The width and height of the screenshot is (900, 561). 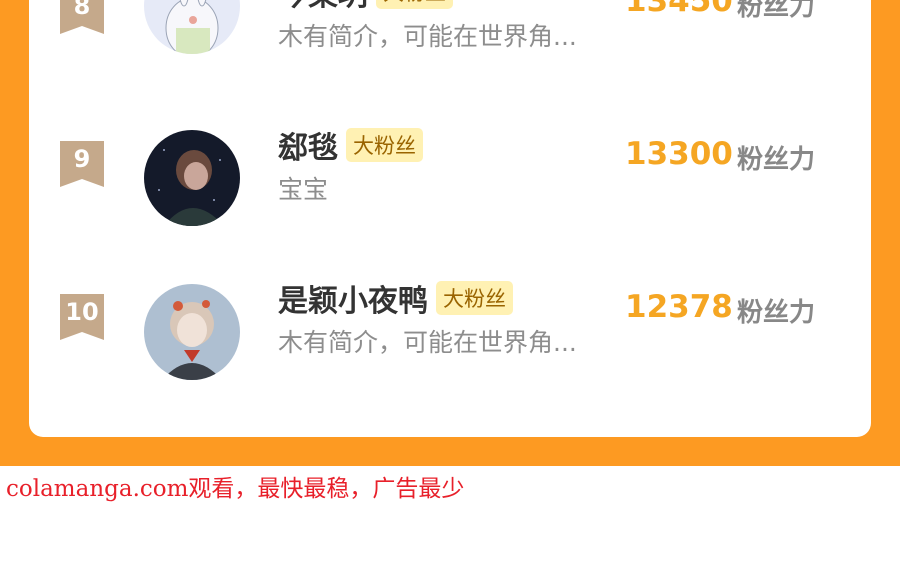 What do you see at coordinates (679, 9) in the screenshot?
I see `fan-score: 13450` at bounding box center [679, 9].